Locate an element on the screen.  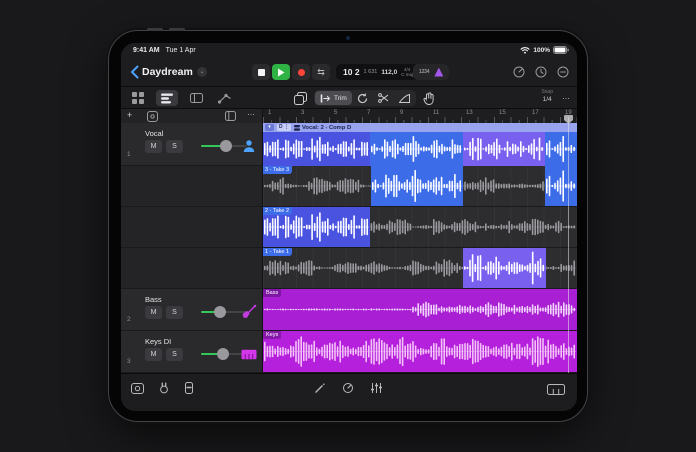
loop-tool is located at coordinates (362, 98).